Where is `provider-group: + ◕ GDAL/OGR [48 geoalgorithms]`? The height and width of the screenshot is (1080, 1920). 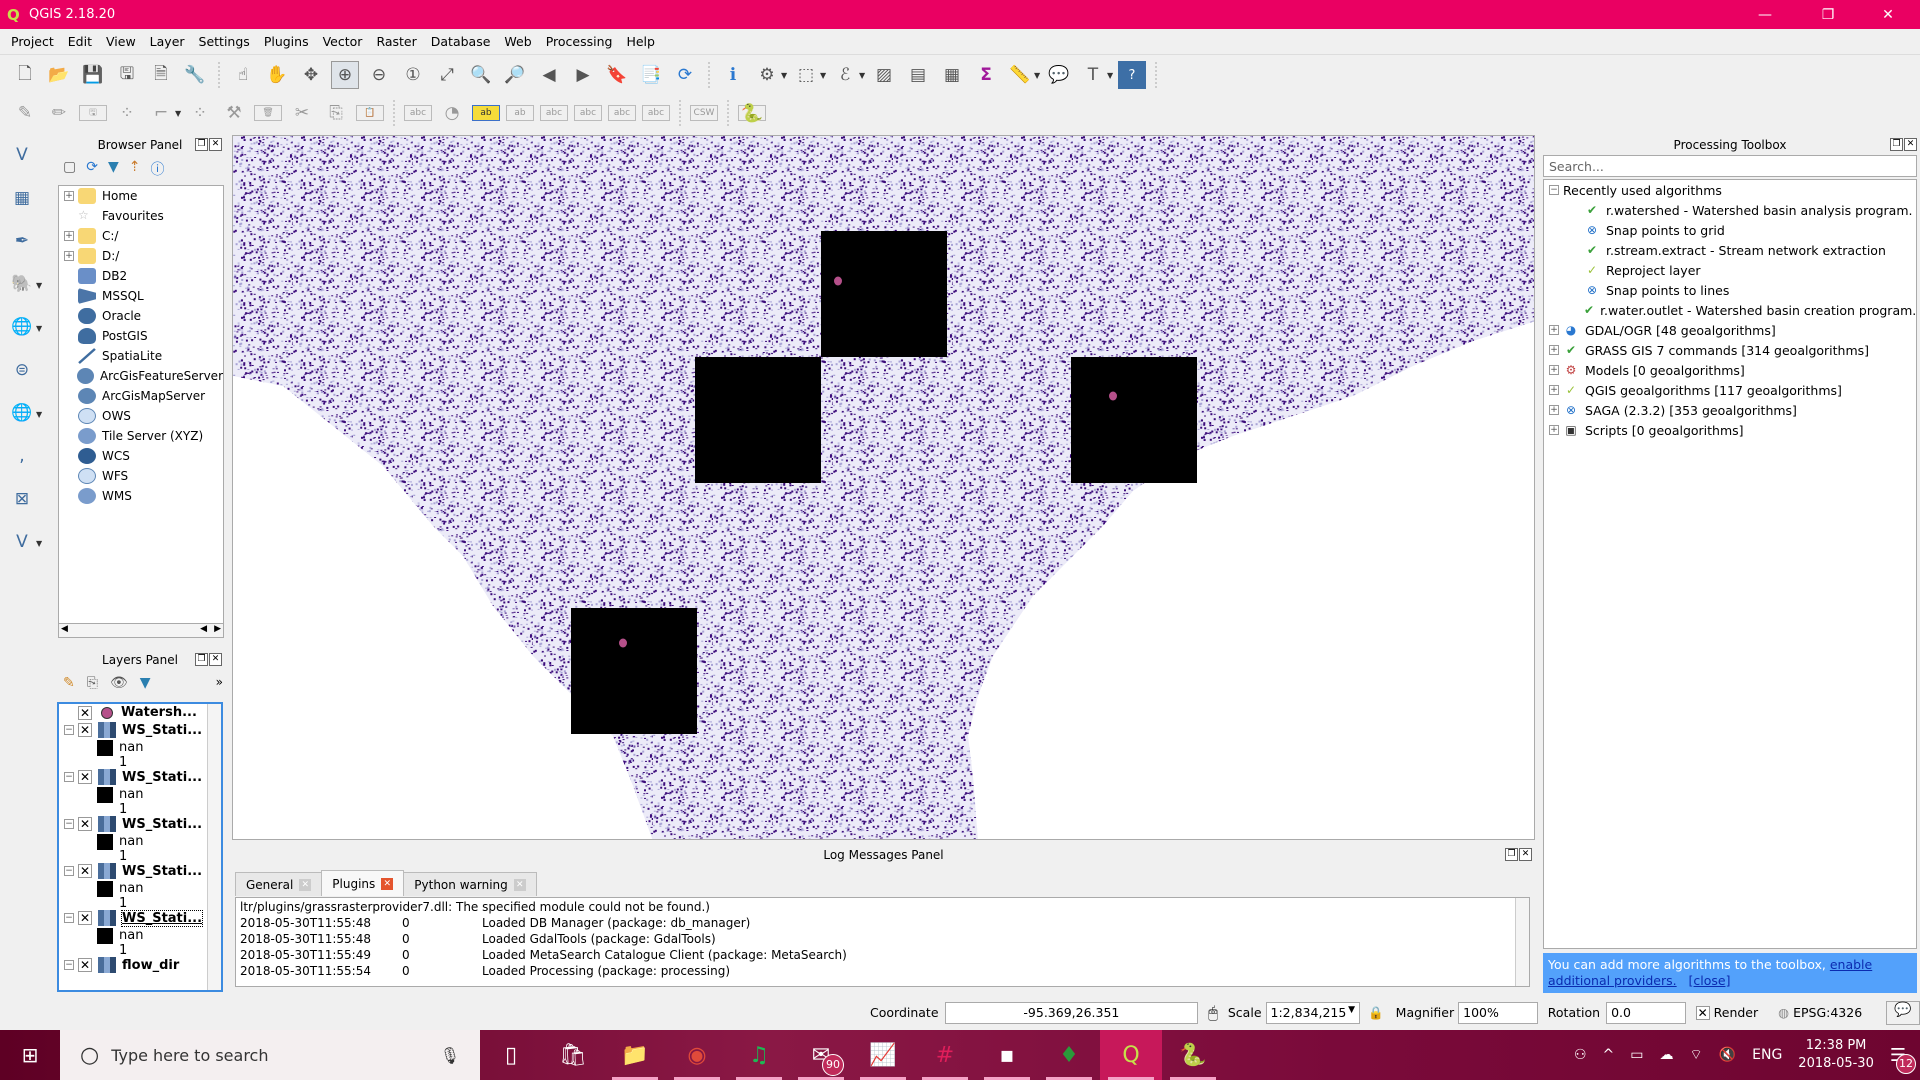
provider-group: + ◕ GDAL/OGR [48 geoalgorithms] is located at coordinates (1730, 330).